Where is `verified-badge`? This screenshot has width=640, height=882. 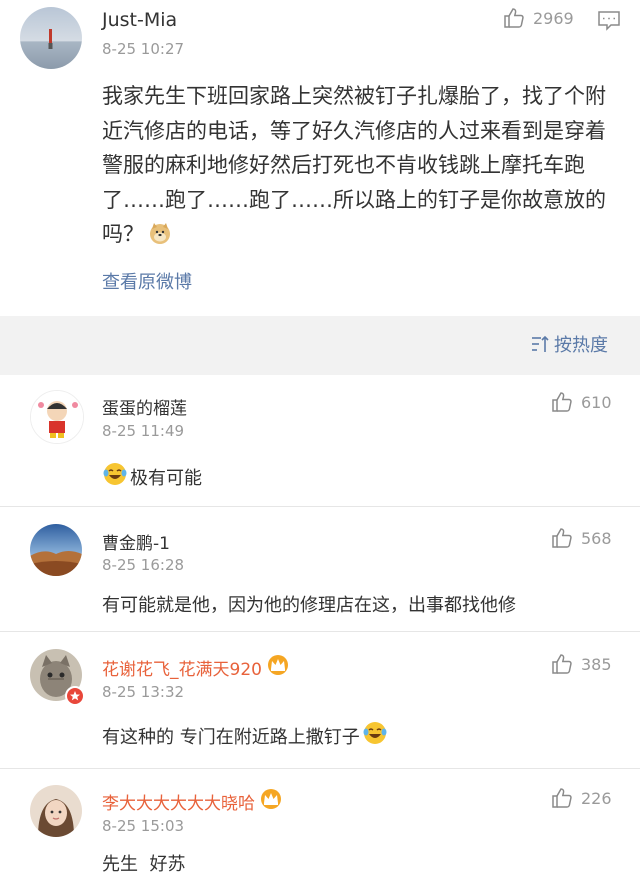
verified-badge is located at coordinates (75, 696).